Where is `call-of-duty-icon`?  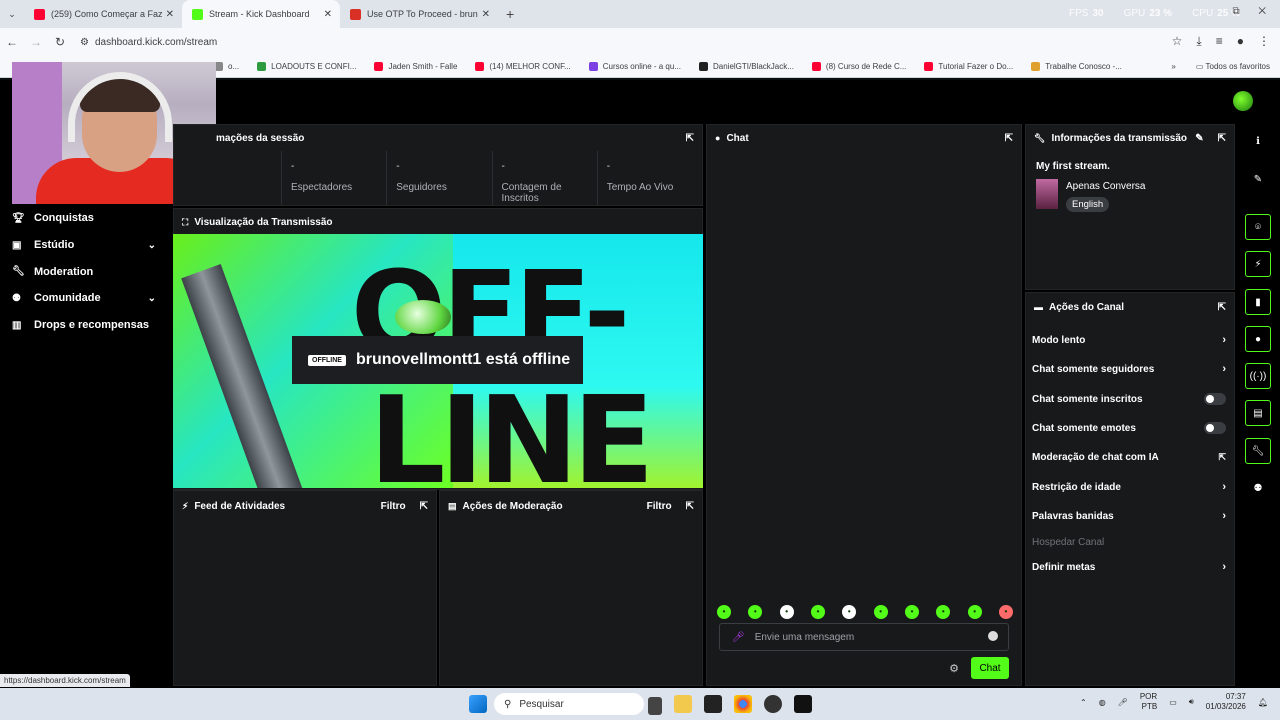
call-of-duty-icon is located at coordinates (803, 704).